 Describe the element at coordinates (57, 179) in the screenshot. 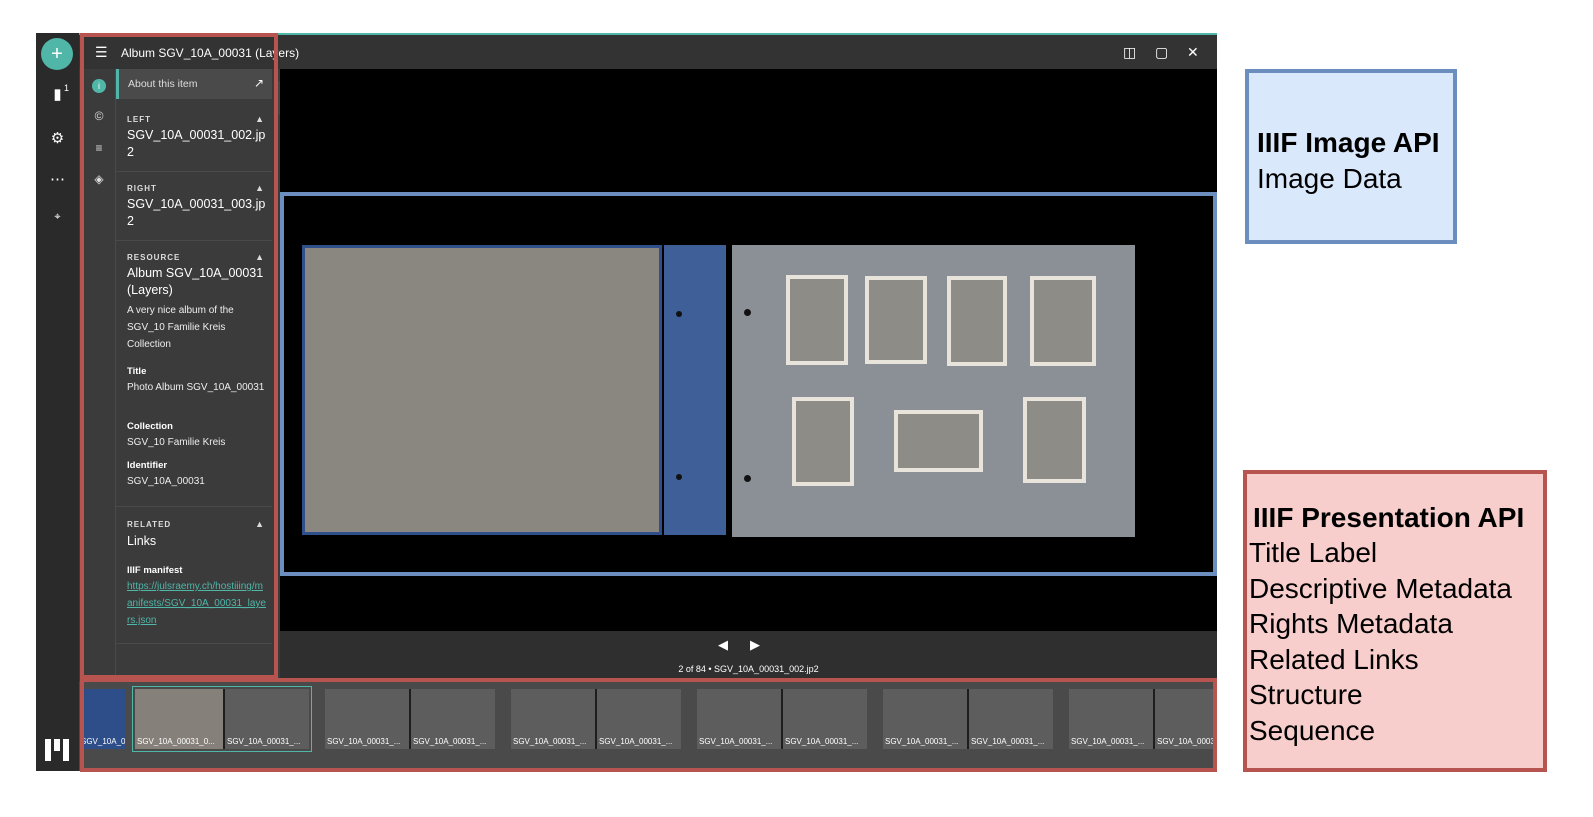

I see `more-options-icon: ⋯` at that location.